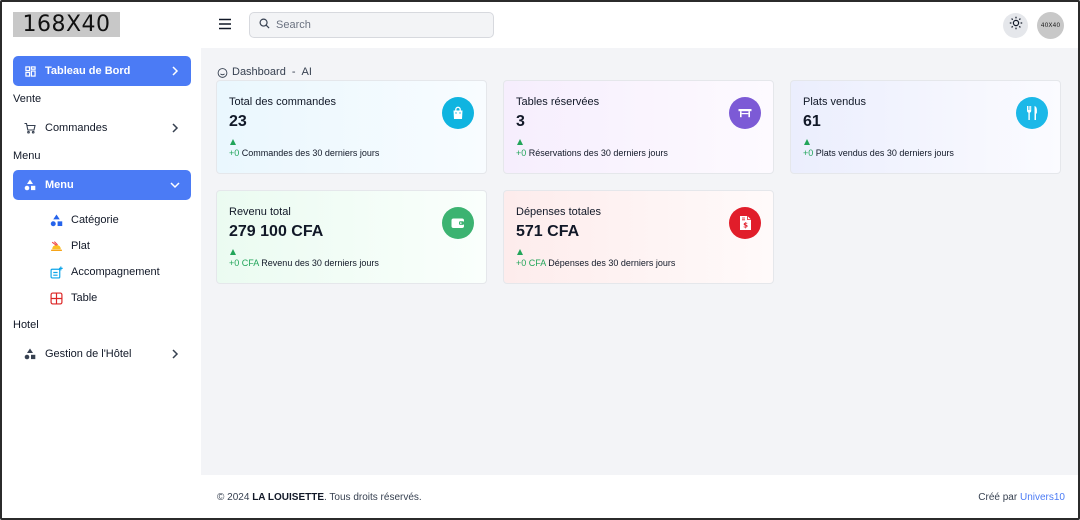 The height and width of the screenshot is (520, 1080). What do you see at coordinates (320, 263) in the screenshot?
I see `stat-card-caption: Revenu des 30 derniers jours` at bounding box center [320, 263].